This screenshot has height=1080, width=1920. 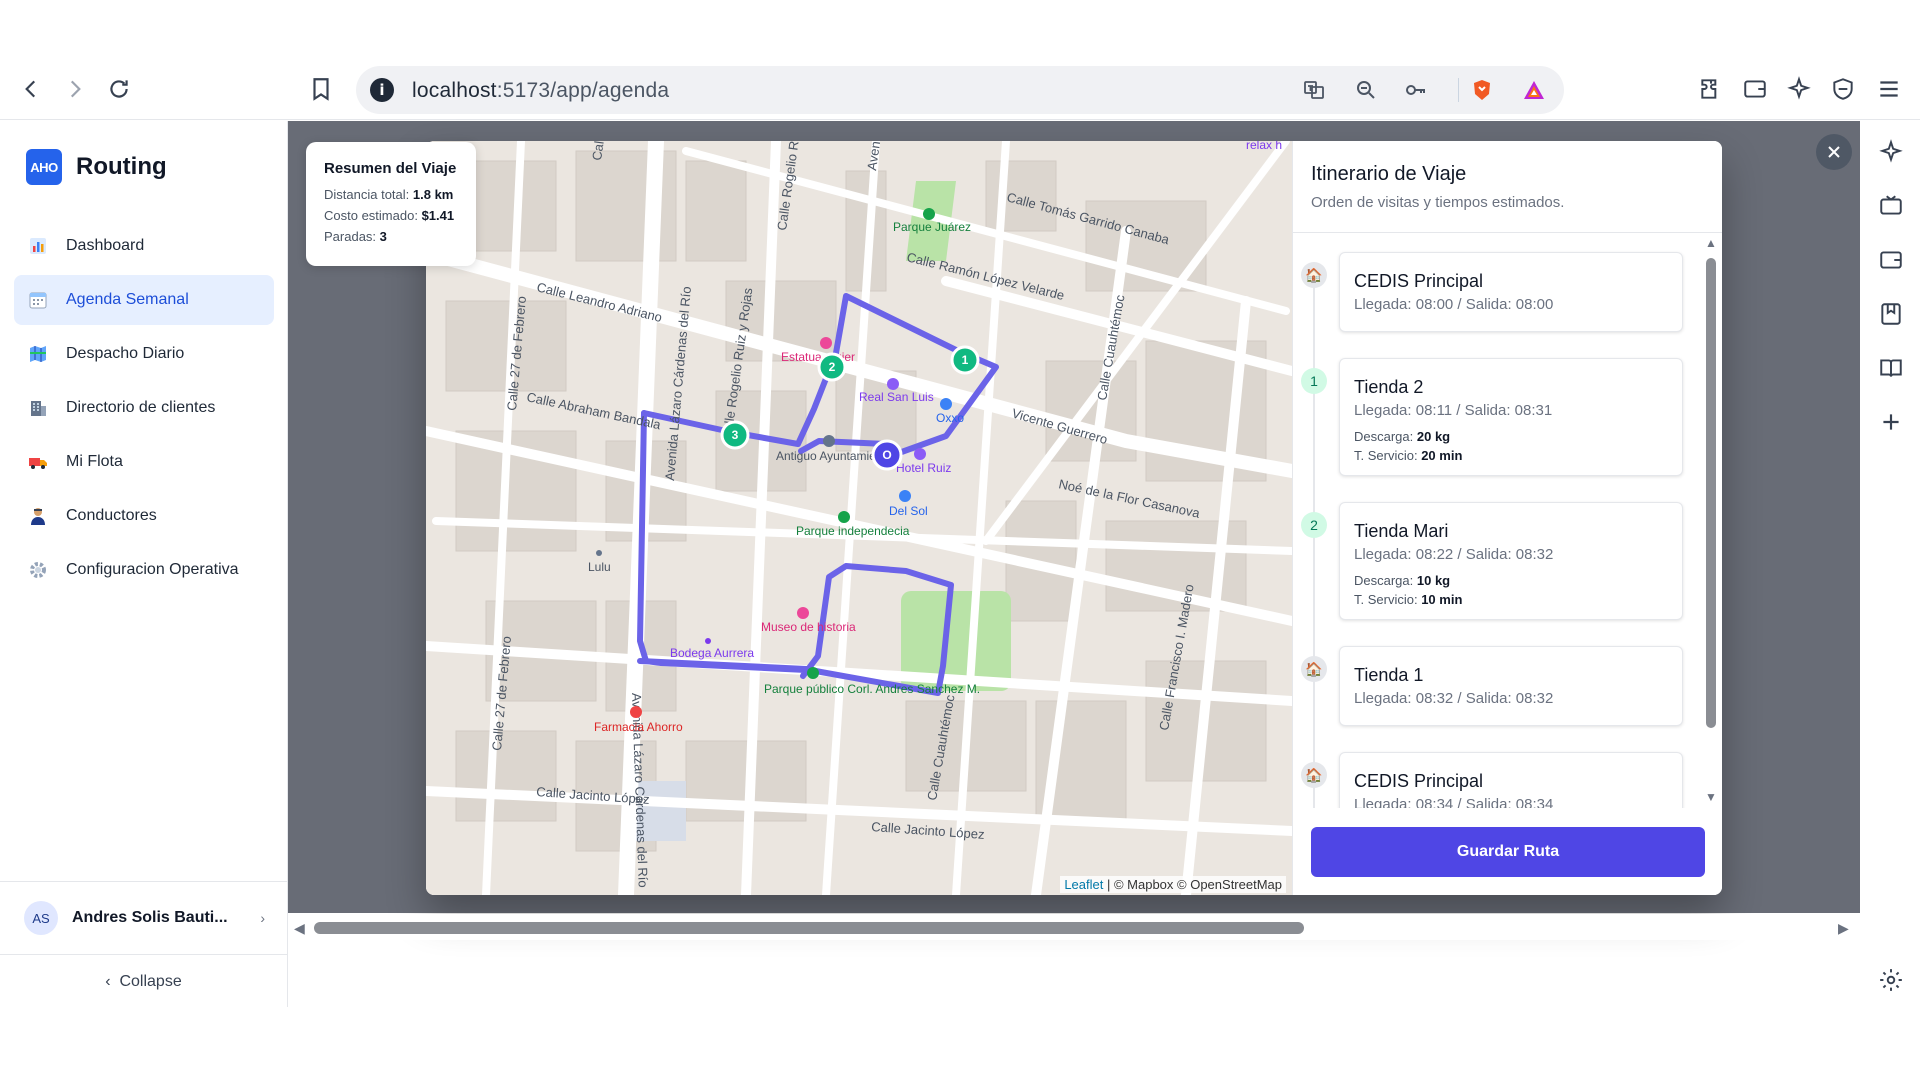 I want to click on add-icon, so click(x=1891, y=422).